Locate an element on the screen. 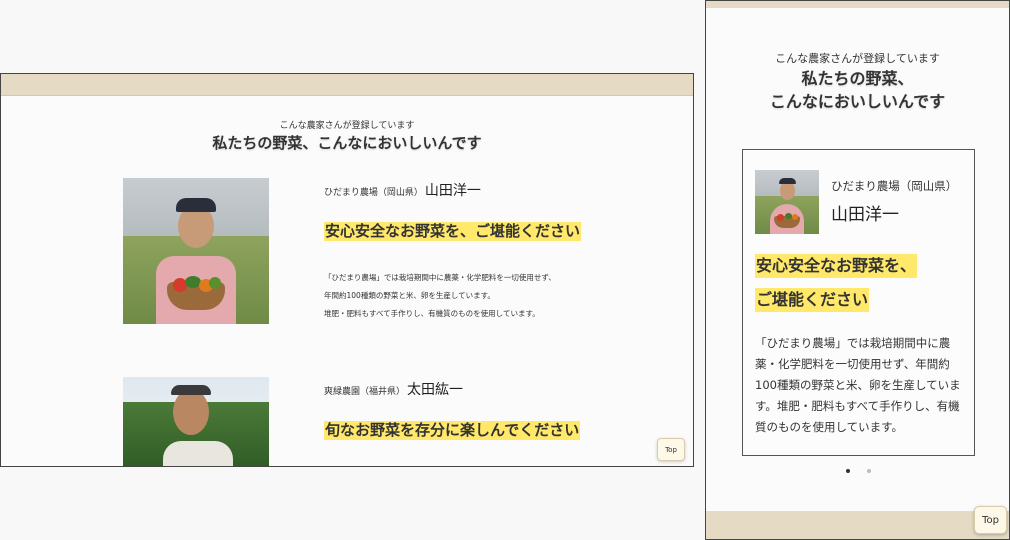 This screenshot has height=540, width=1010. section-heading: 私たちの野菜、こんなにおいしいんです is located at coordinates (347, 143).